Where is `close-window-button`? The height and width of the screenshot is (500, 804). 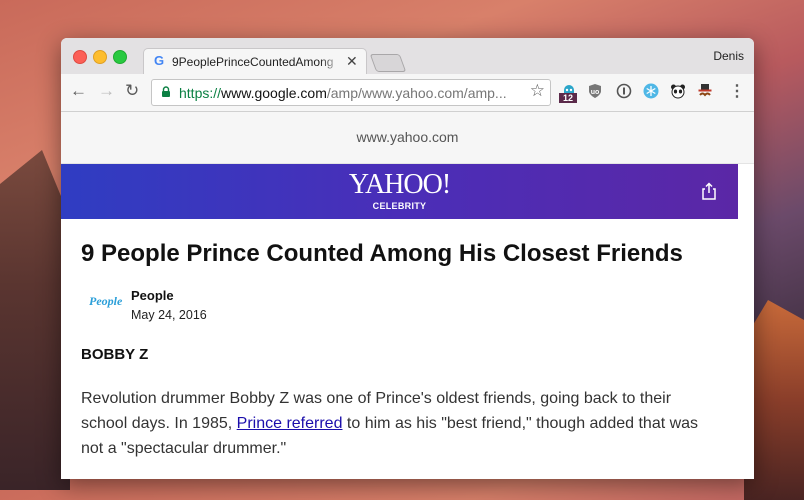
close-window-button is located at coordinates (80, 57).